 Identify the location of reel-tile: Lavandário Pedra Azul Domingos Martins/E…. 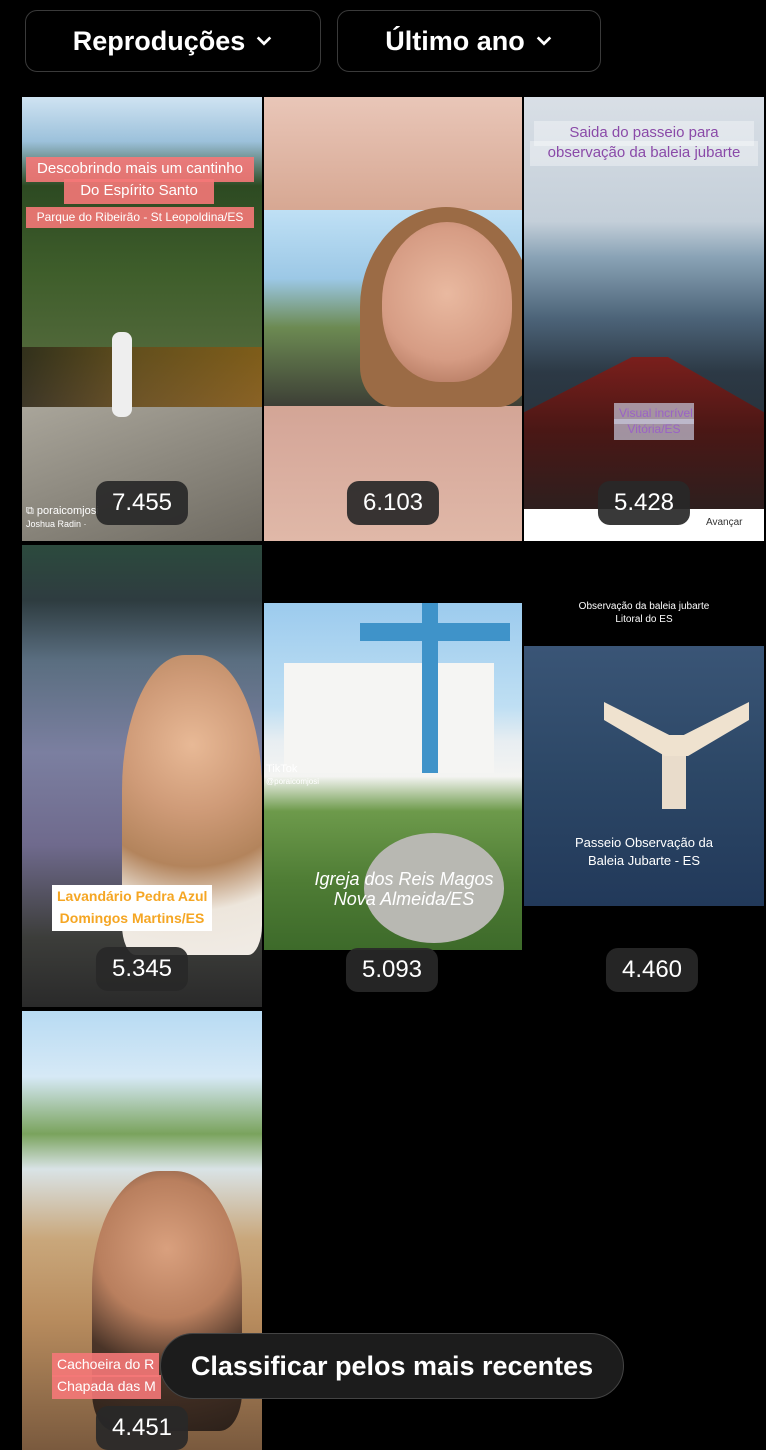
(142, 776).